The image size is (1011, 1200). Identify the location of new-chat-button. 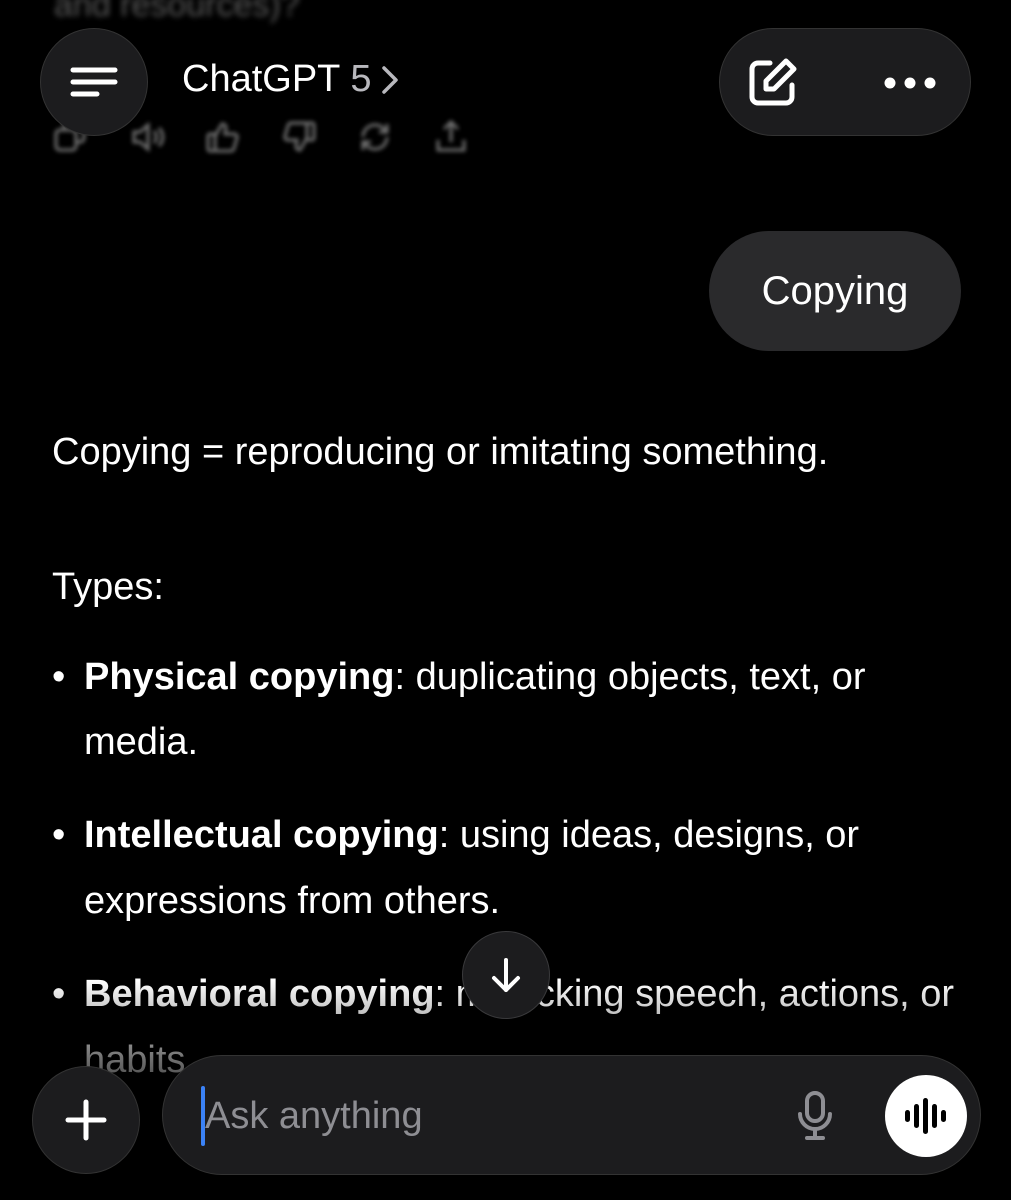
(772, 83).